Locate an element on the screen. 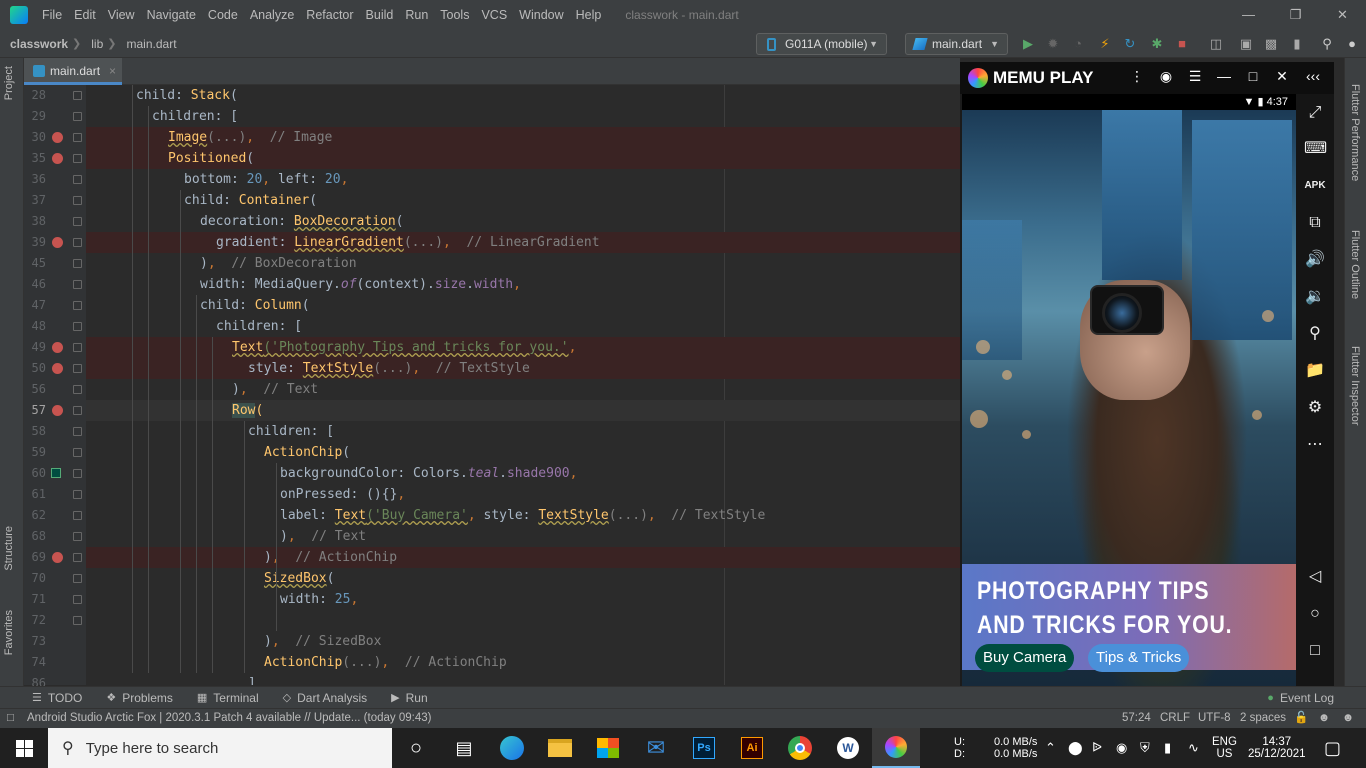 This screenshot has height=768, width=1366. illustrator-icon: Ai is located at coordinates (752, 748).